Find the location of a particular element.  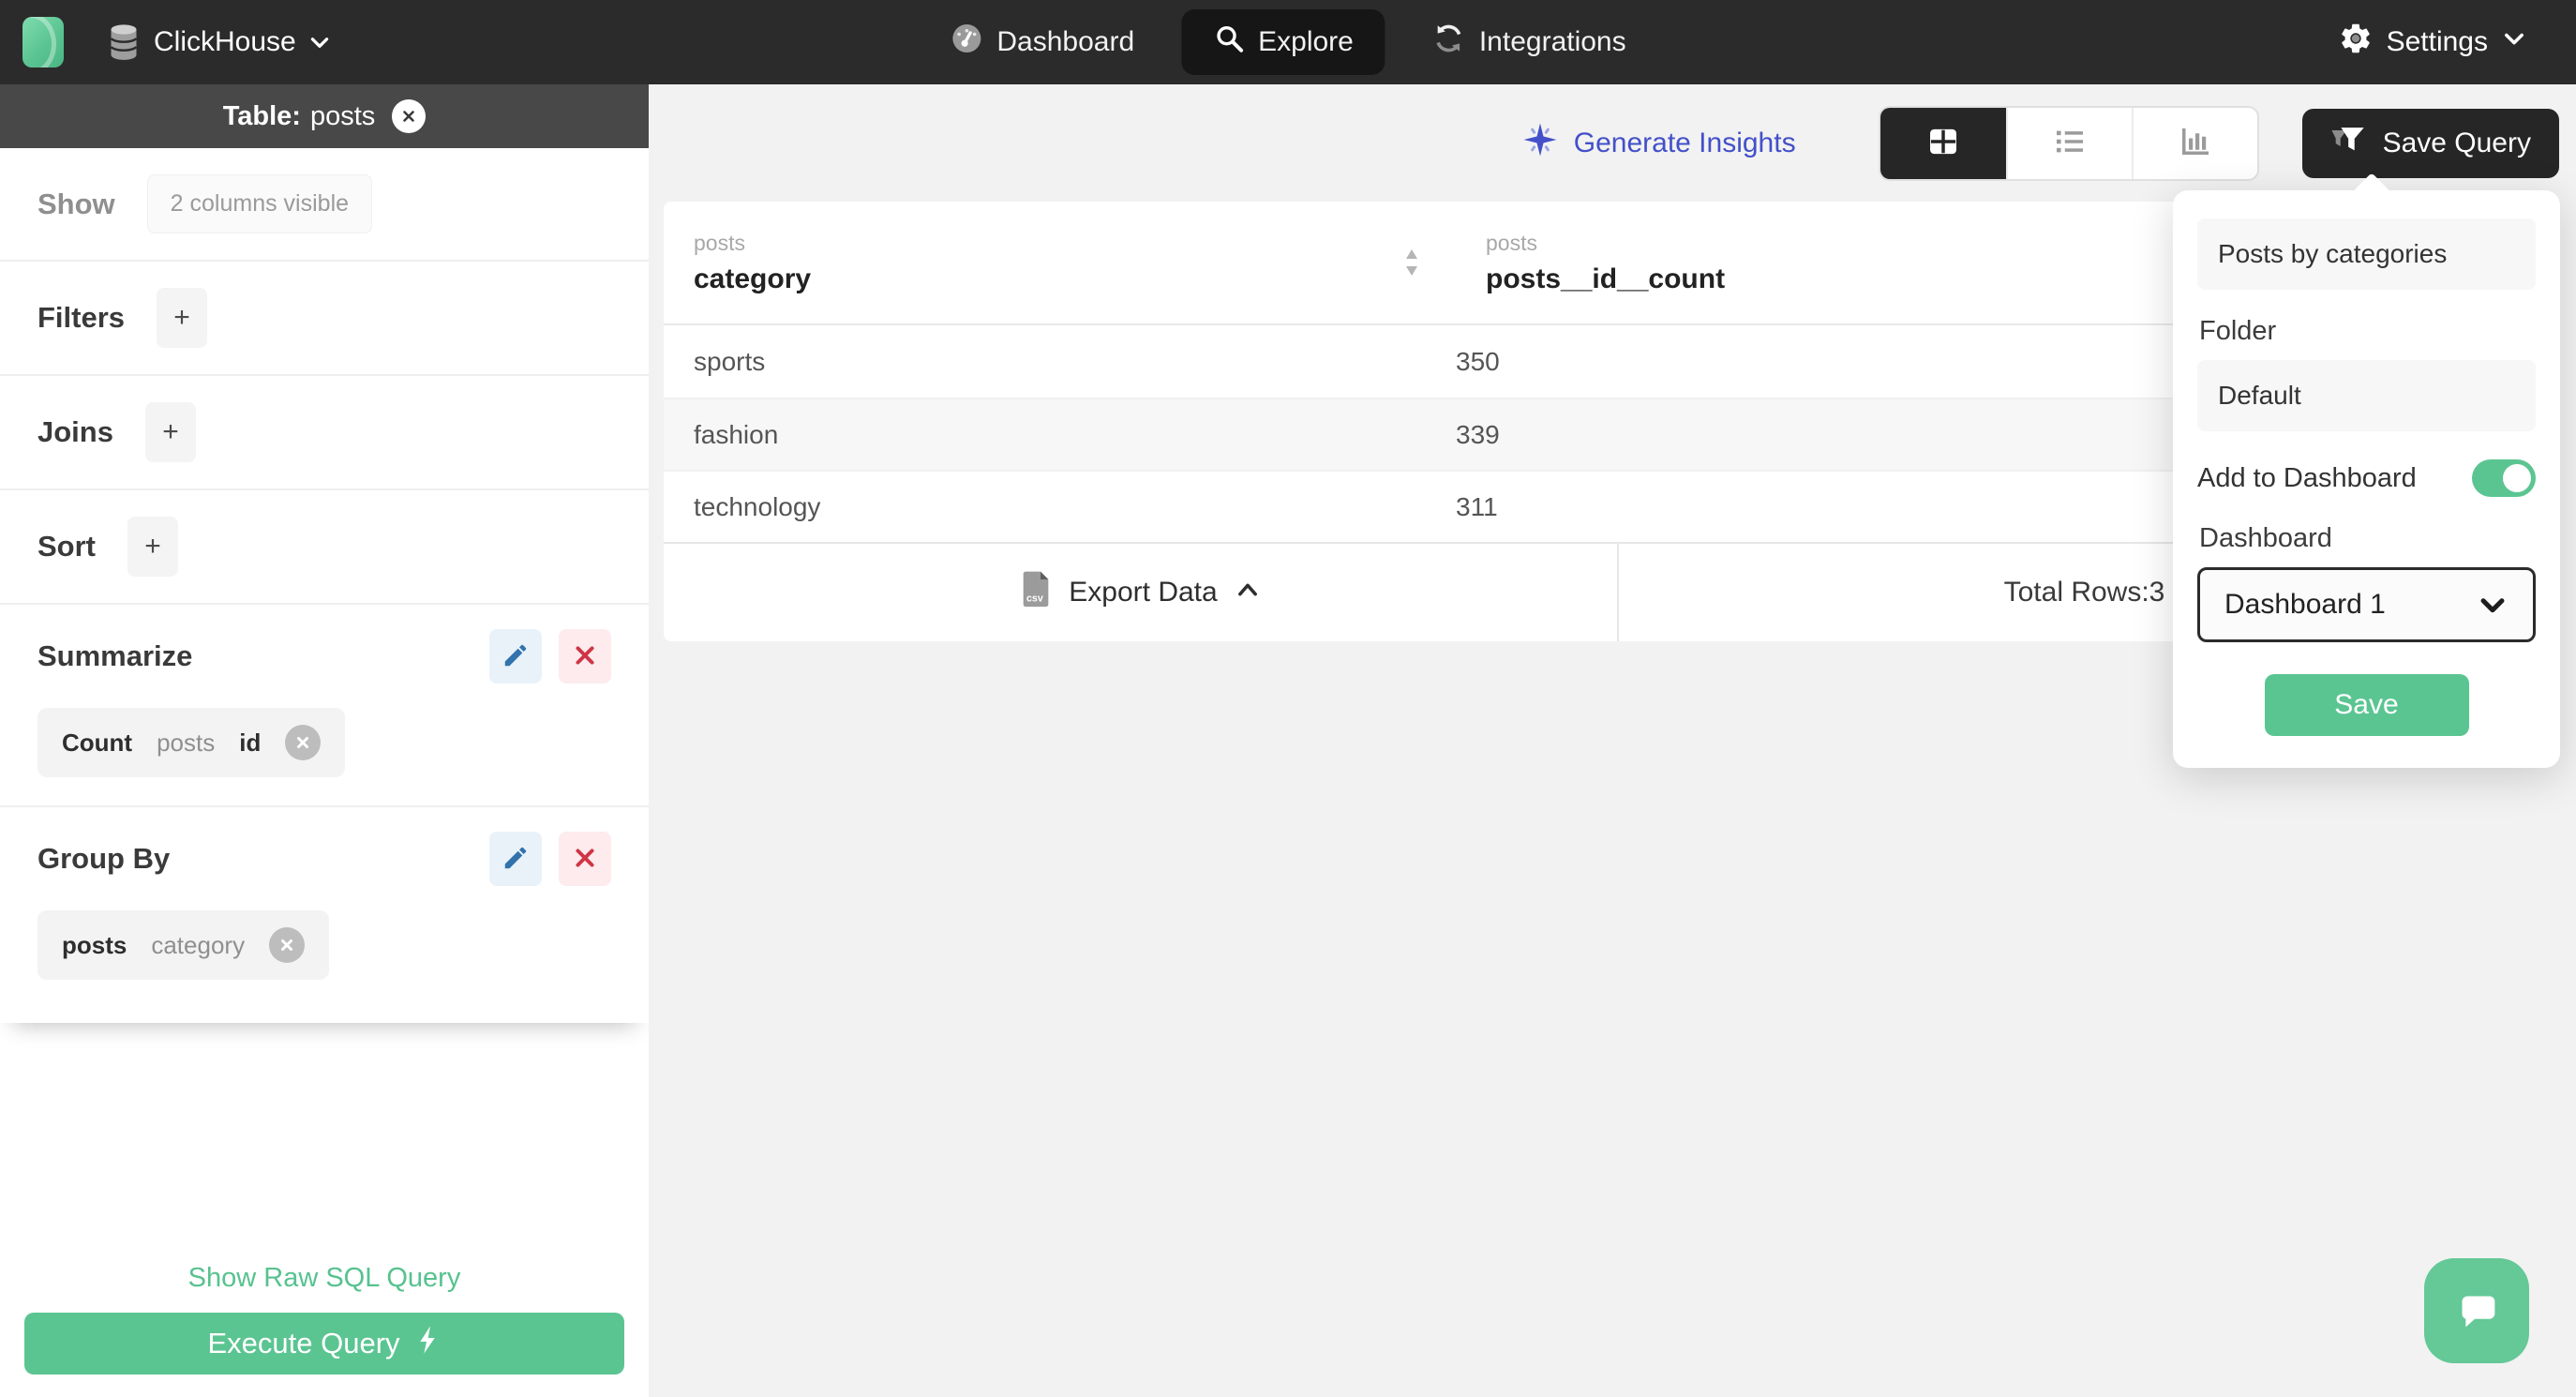

nav-item-dashboard: Dashboard is located at coordinates (1042, 42).